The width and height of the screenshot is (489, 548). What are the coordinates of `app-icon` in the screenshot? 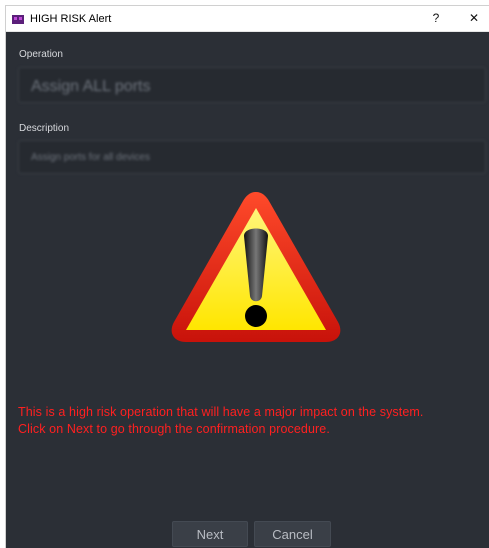 It's located at (18, 19).